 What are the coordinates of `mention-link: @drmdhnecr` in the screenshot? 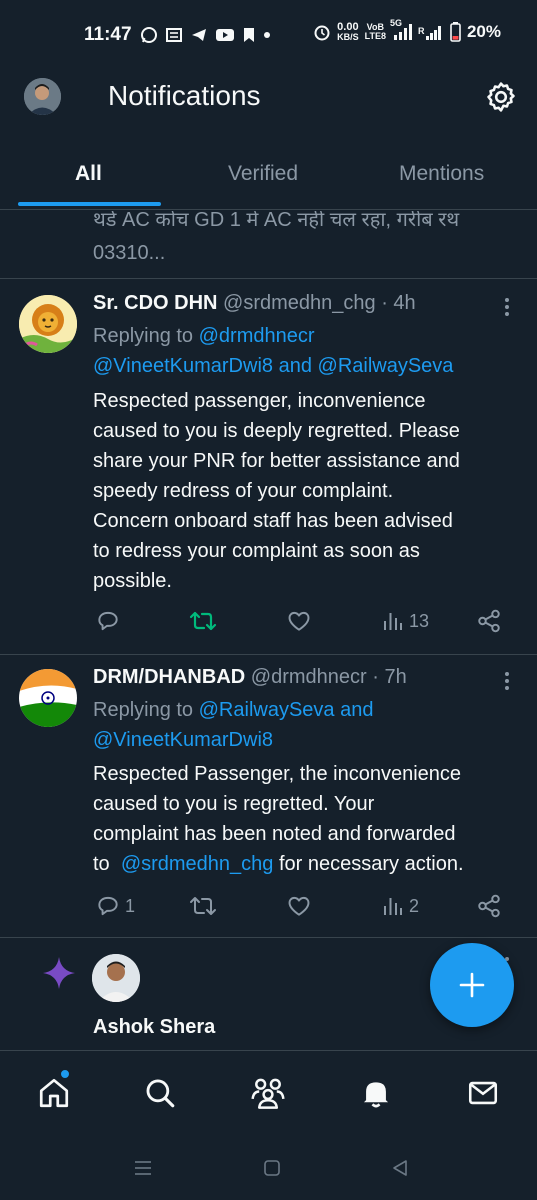 It's located at (257, 336).